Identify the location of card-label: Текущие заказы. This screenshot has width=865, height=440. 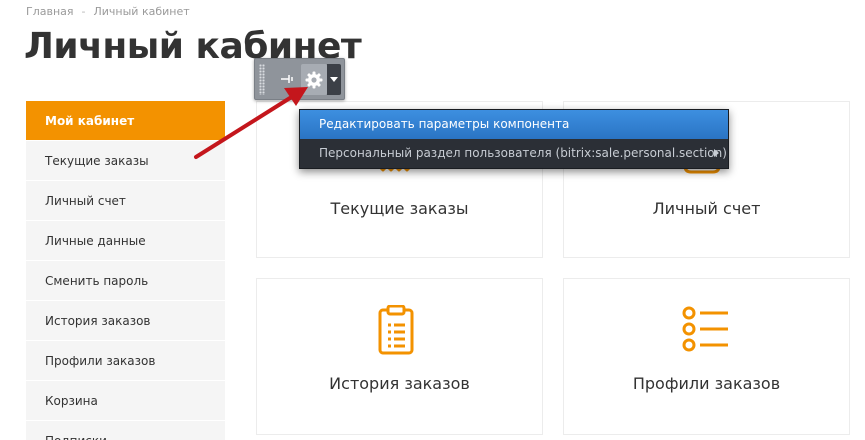
(399, 208).